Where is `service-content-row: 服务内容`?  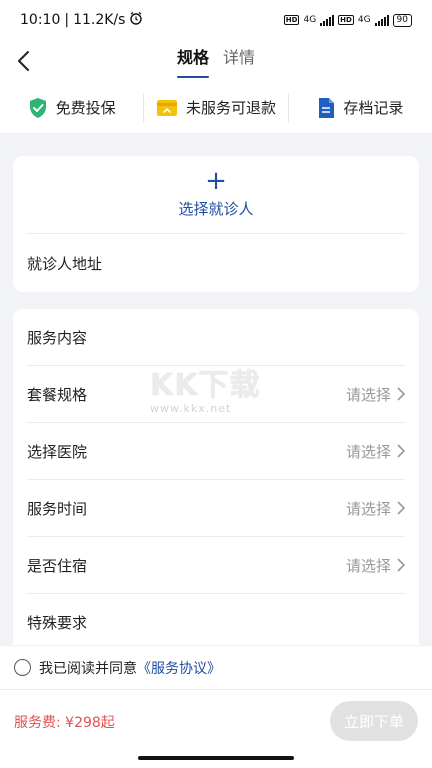
service-content-row: 服务内容 is located at coordinates (216, 337).